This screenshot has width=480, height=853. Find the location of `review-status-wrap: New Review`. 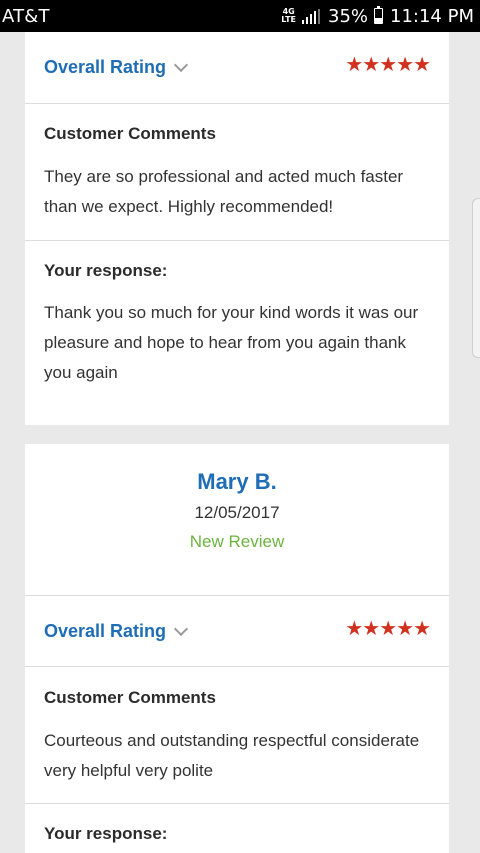

review-status-wrap: New Review is located at coordinates (237, 542).